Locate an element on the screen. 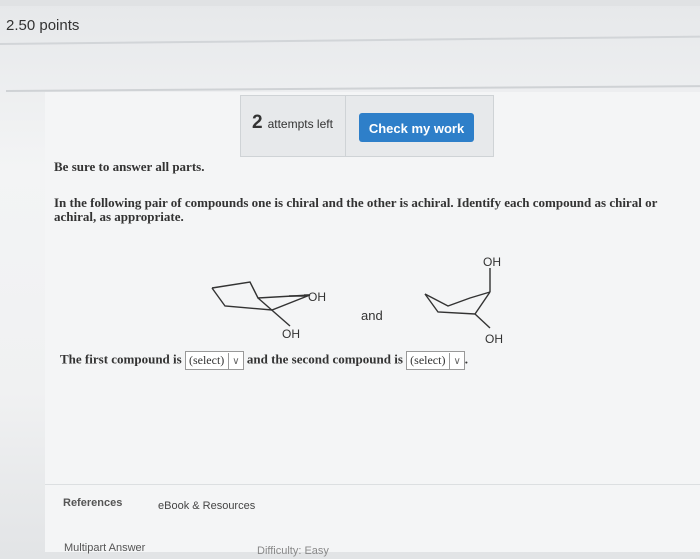 This screenshot has height=559, width=700. panel-divider is located at coordinates (345, 126).